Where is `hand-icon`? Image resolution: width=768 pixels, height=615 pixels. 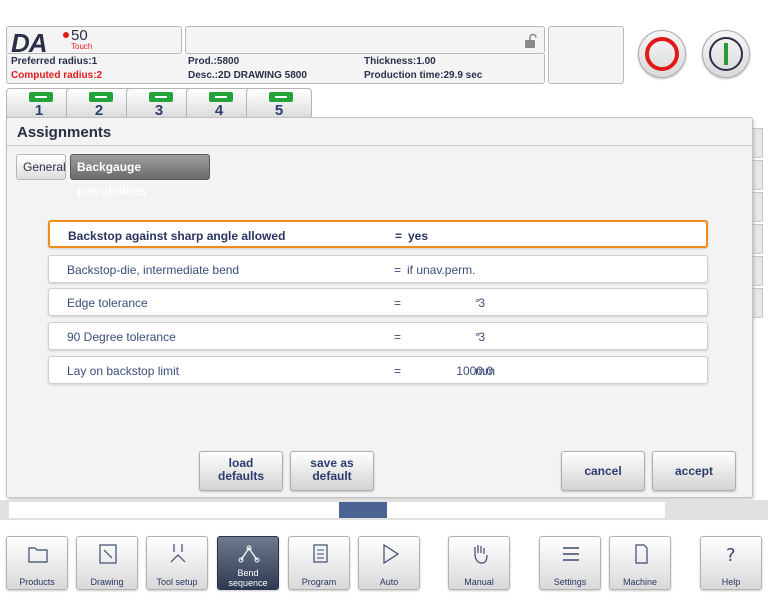 hand-icon is located at coordinates (481, 554).